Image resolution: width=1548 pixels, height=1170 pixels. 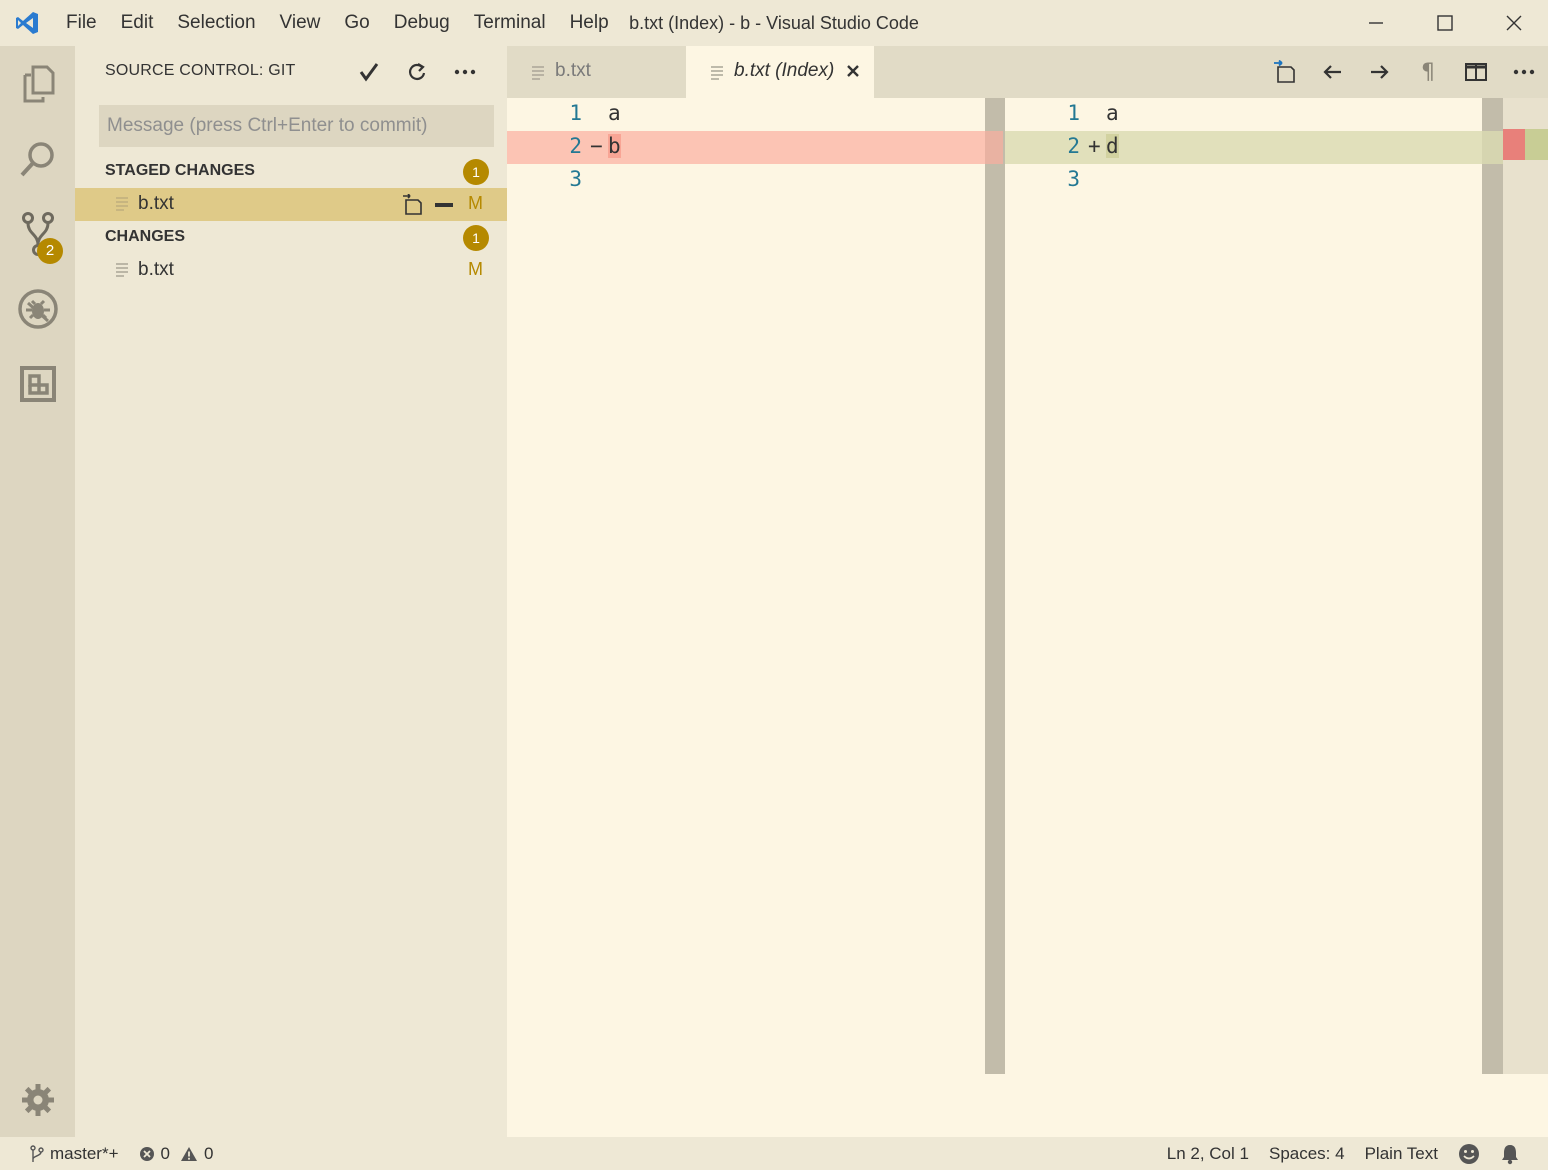 I want to click on staged-changes-label: STAGED CHANGES, so click(x=180, y=170).